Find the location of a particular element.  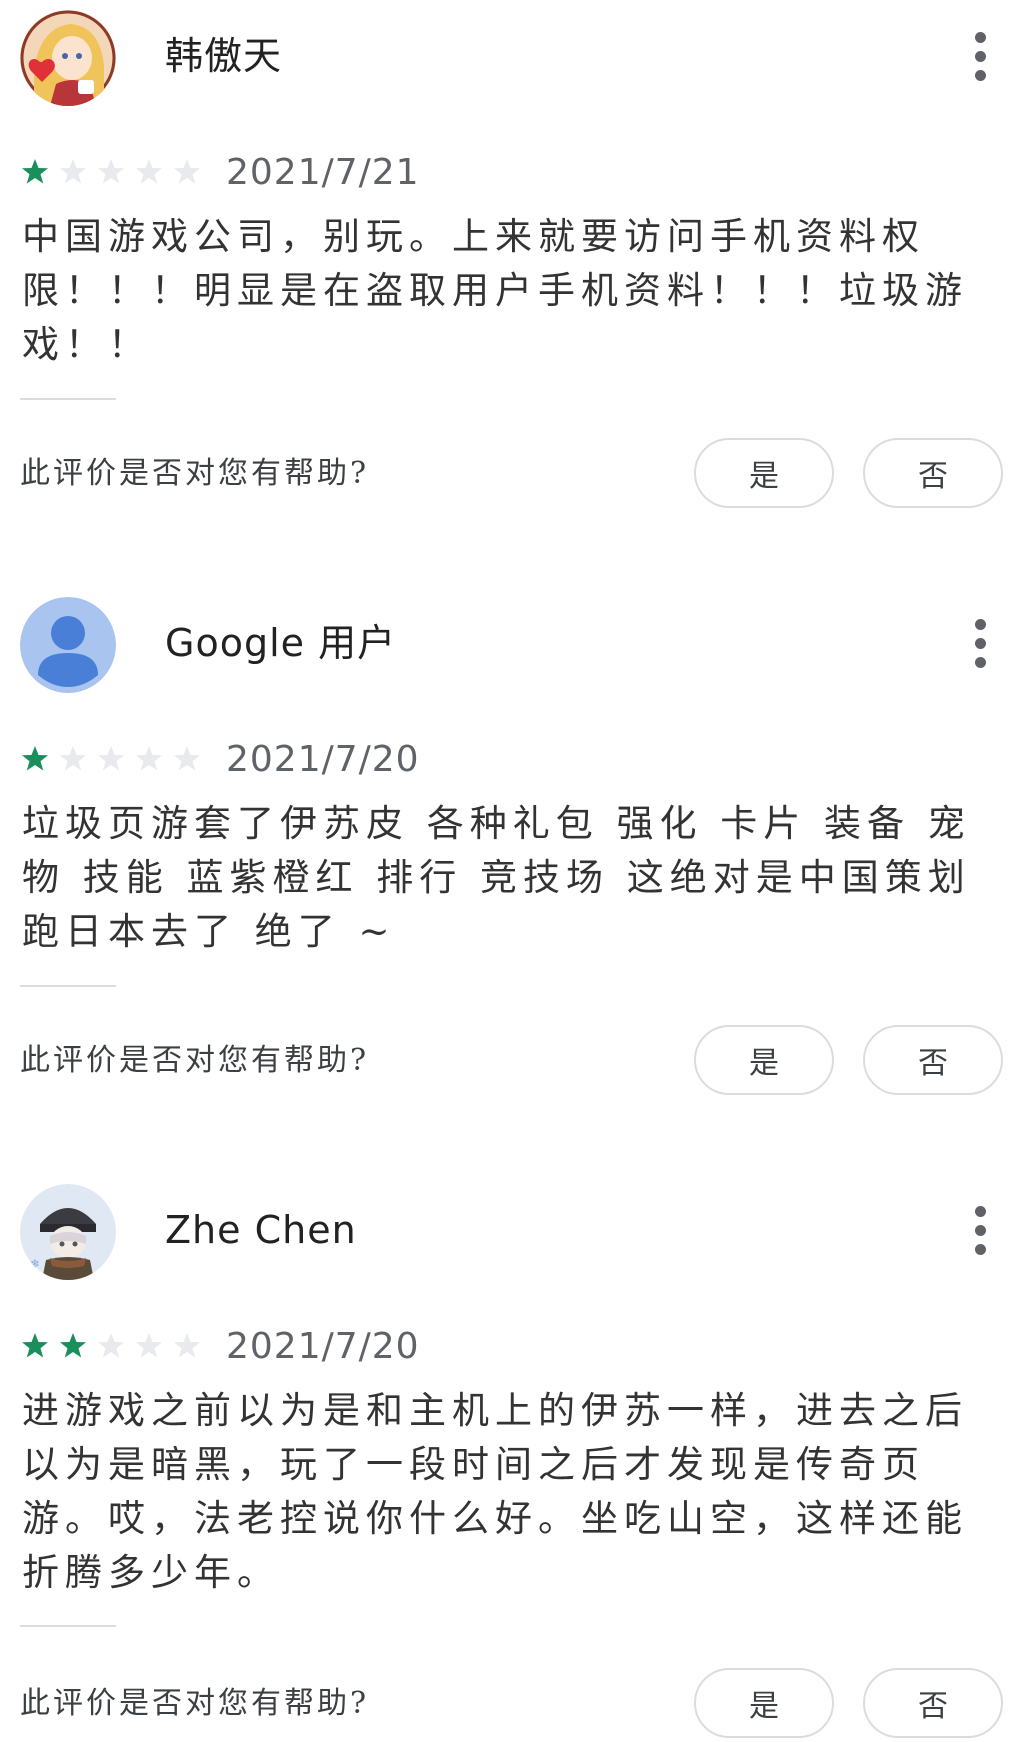

rating-row: 2021/7/21 is located at coordinates (220, 172).